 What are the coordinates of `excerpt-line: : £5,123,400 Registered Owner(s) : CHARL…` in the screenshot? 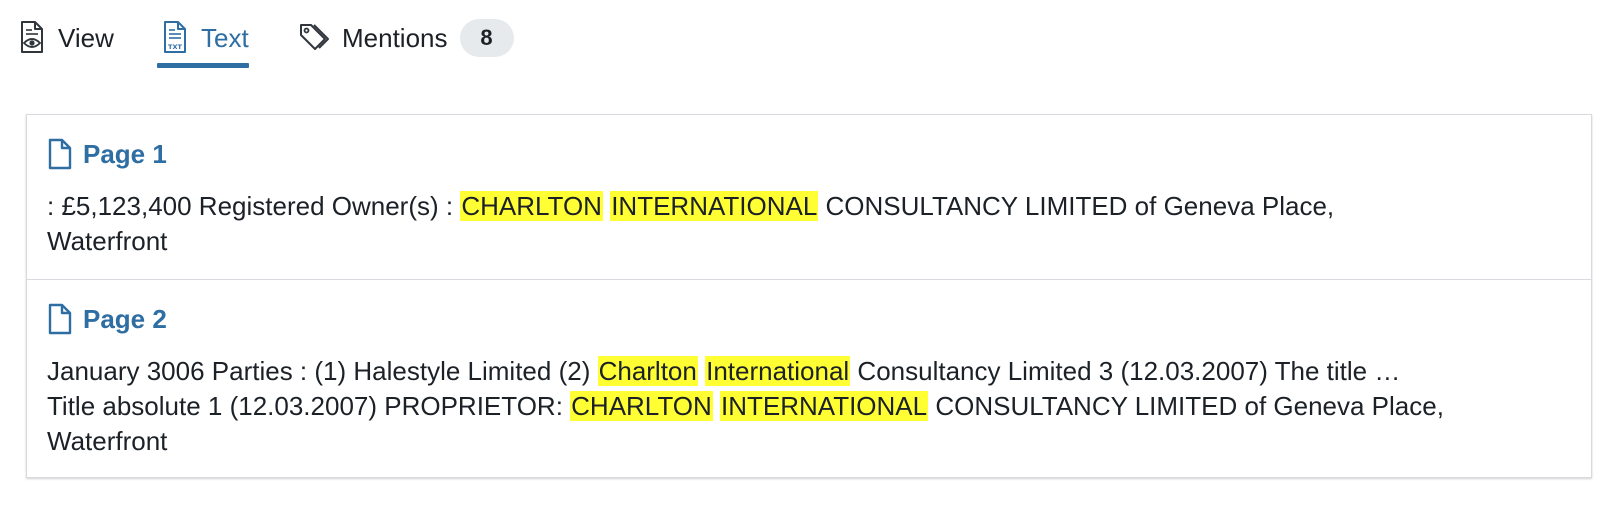 It's located at (797, 206).